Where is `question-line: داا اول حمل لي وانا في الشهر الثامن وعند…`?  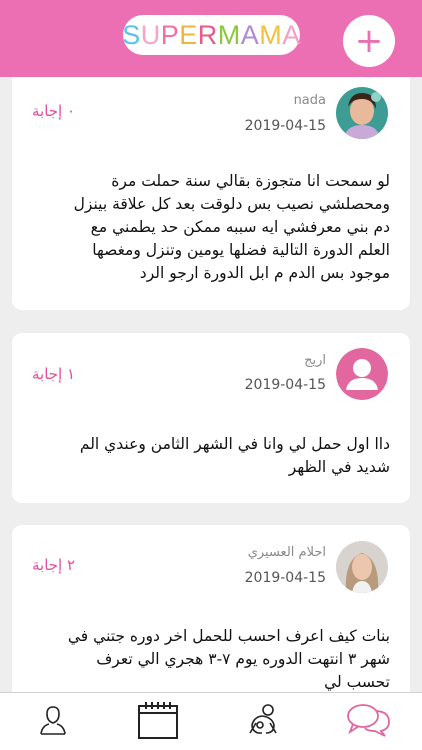 question-line: داا اول حمل لي وانا في الشهر الثامن وعند… is located at coordinates (234, 444).